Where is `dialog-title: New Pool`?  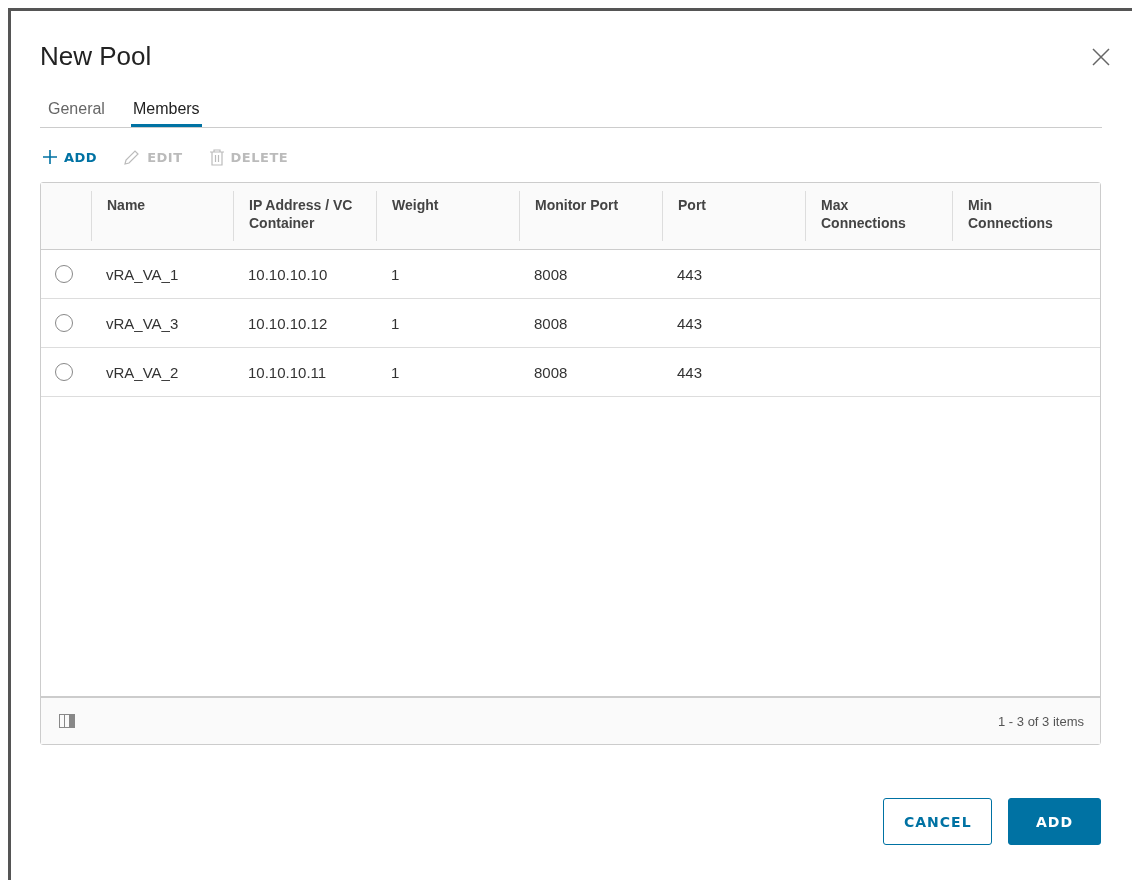 dialog-title: New Pool is located at coordinates (96, 56).